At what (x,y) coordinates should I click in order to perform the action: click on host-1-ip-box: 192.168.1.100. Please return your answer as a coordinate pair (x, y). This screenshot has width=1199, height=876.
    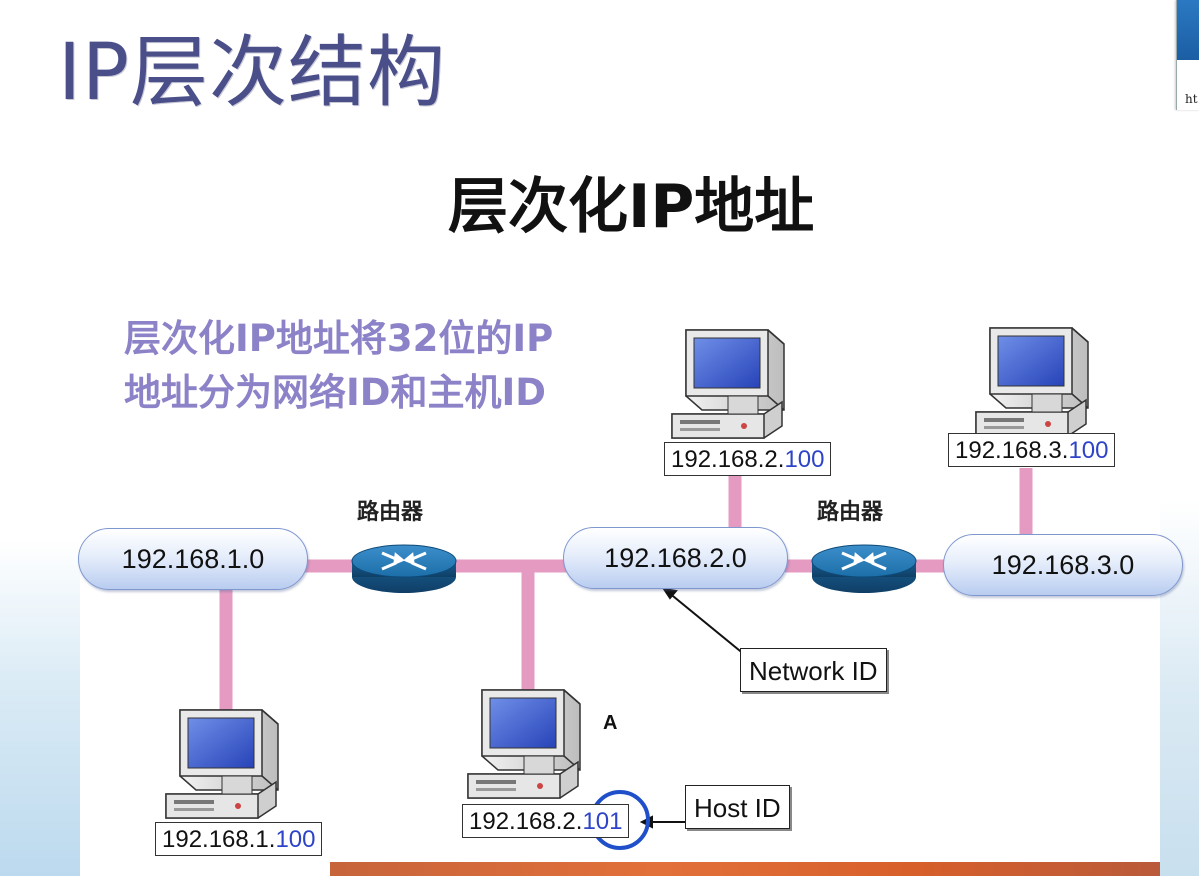
    Looking at the image, I should click on (239, 839).